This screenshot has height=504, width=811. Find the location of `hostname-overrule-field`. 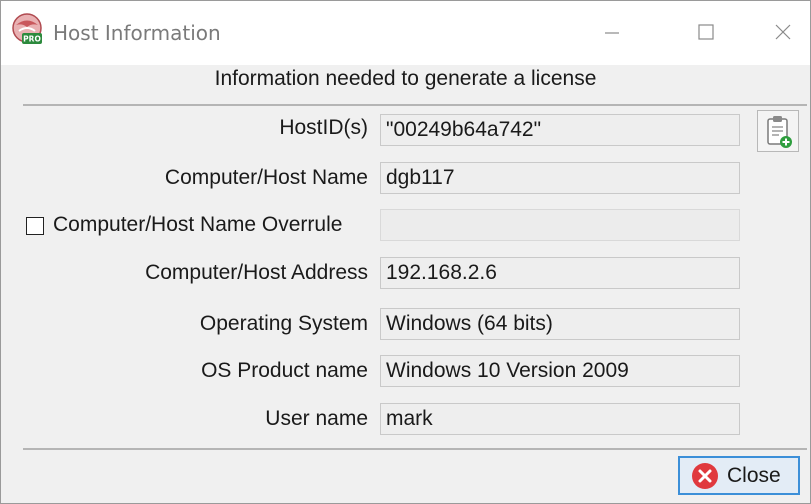

hostname-overrule-field is located at coordinates (560, 225).